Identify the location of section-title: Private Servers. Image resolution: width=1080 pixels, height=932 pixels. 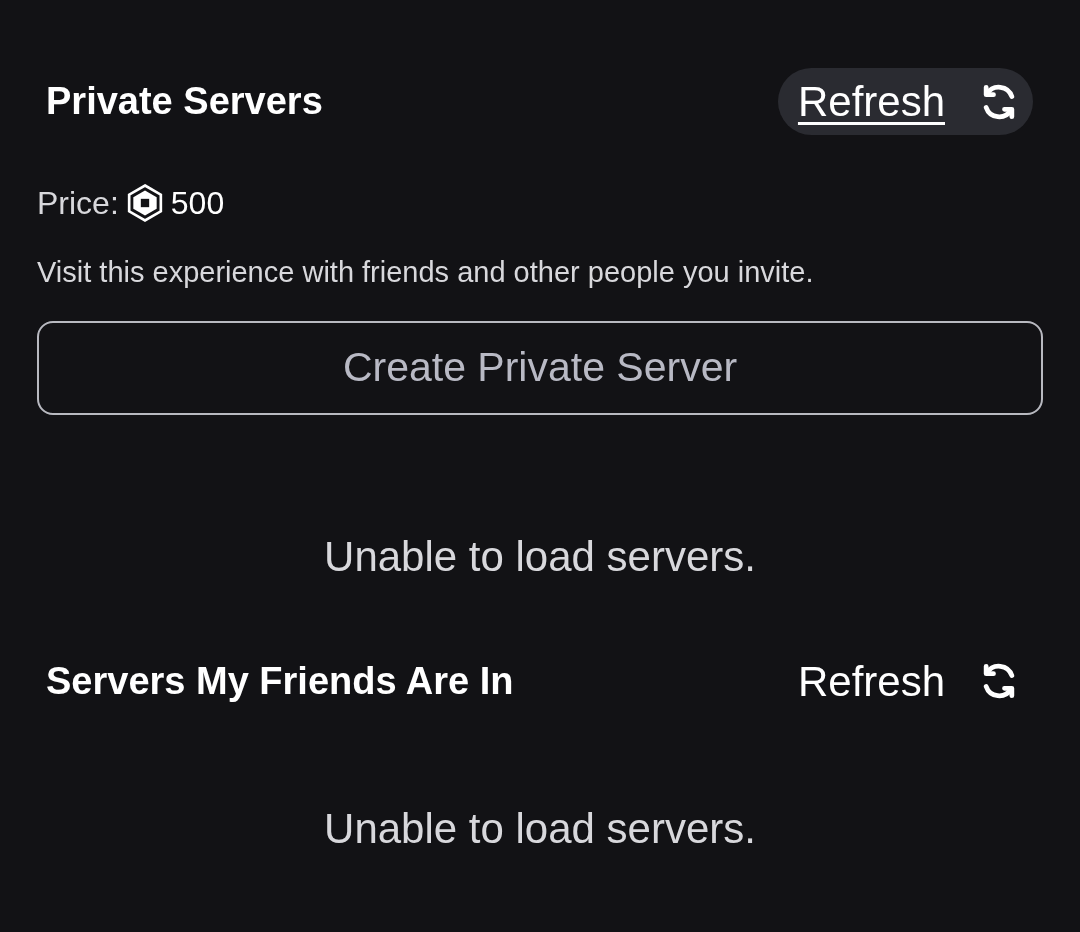
(184, 101).